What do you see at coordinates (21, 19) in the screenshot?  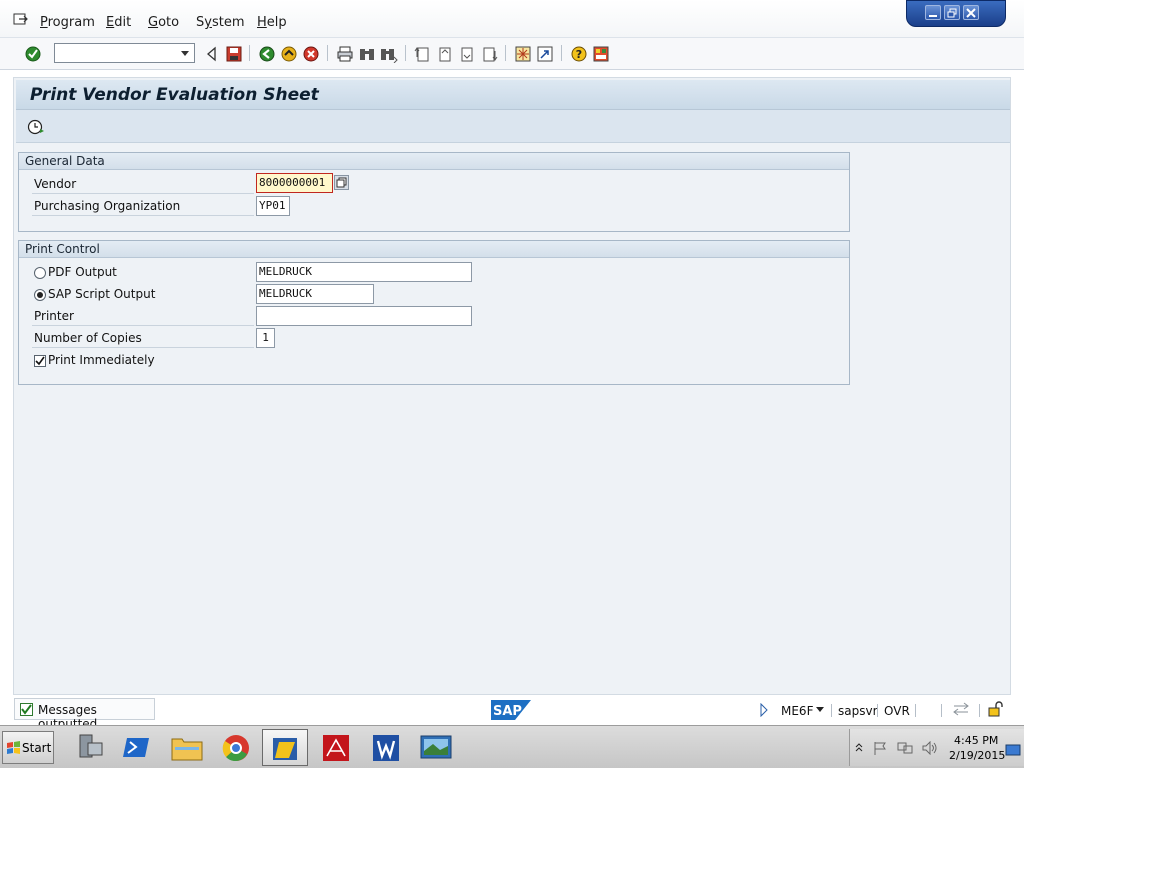 I see `menu-exit-icon` at bounding box center [21, 19].